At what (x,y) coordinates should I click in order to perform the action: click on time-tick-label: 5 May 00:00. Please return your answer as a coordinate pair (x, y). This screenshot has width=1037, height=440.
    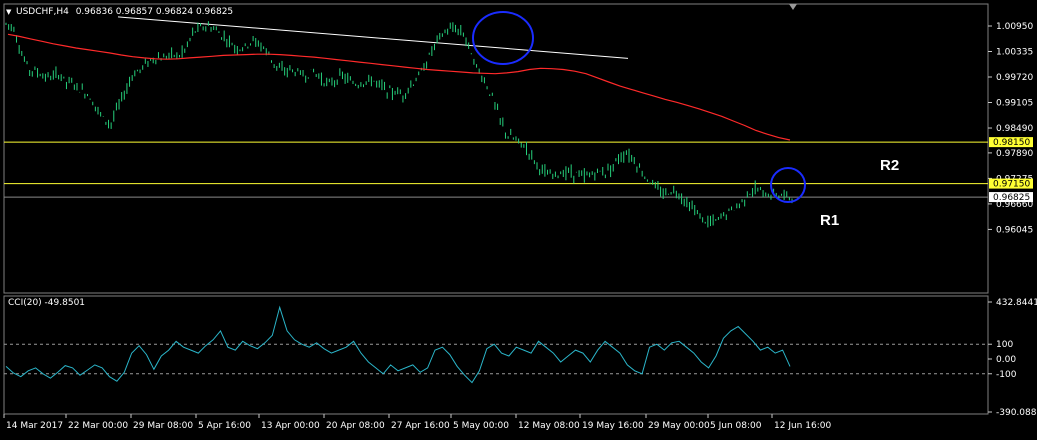
    Looking at the image, I should click on (481, 426).